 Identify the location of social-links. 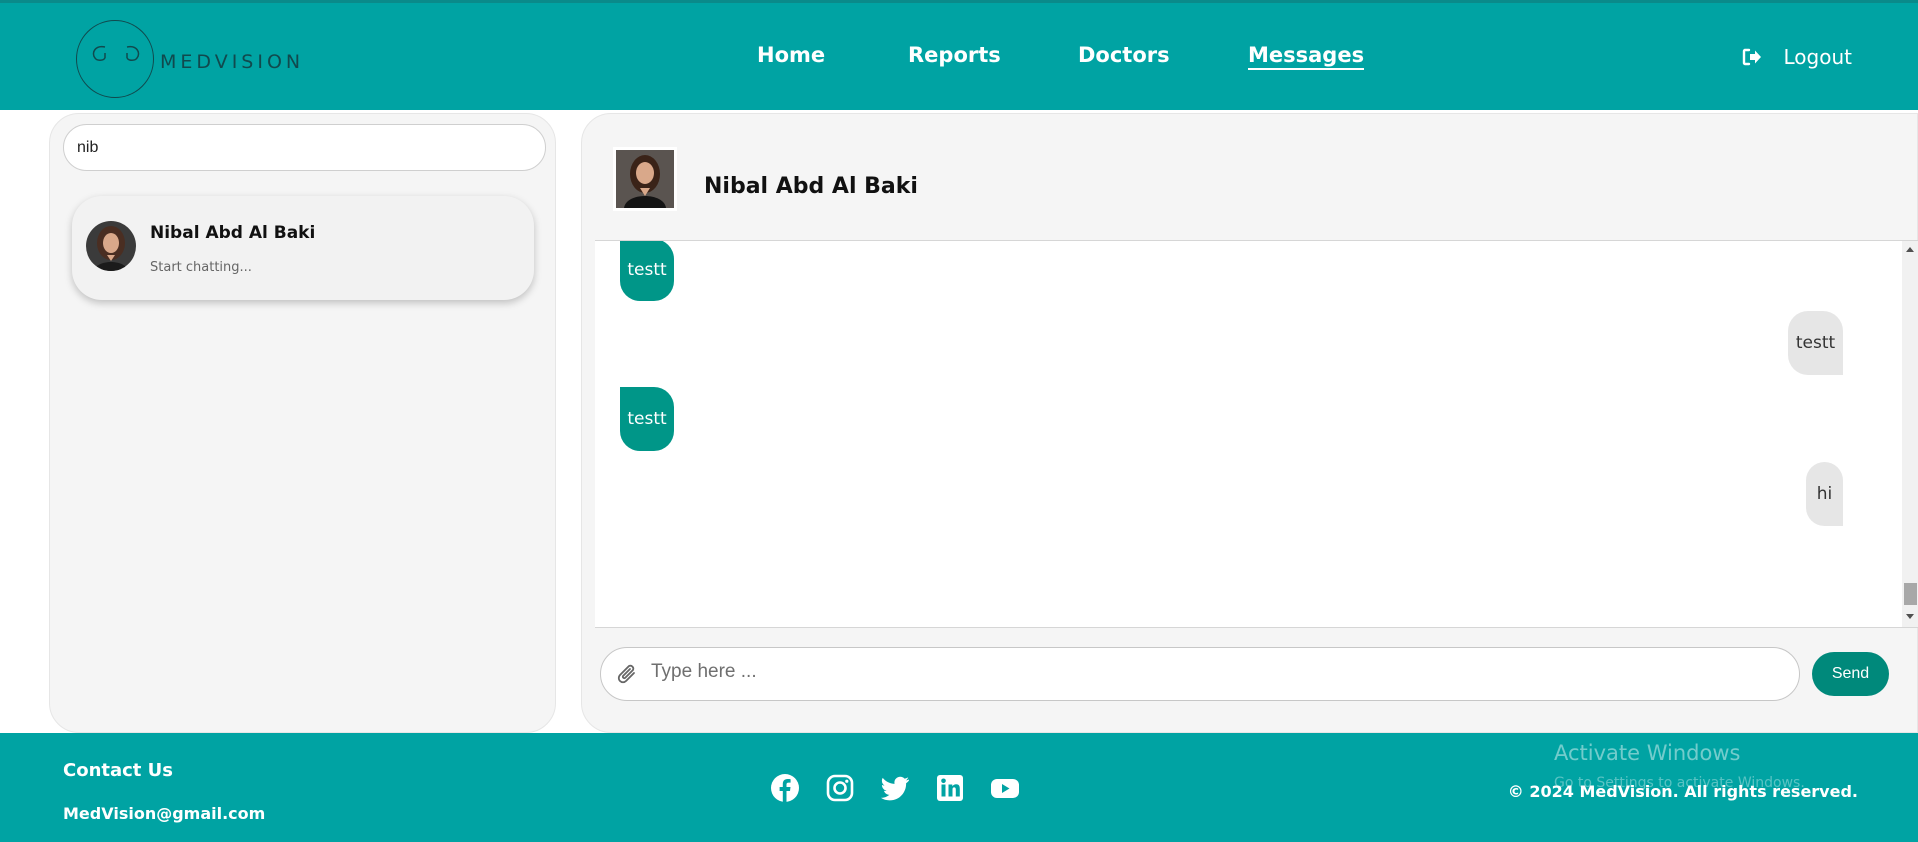
(895, 788).